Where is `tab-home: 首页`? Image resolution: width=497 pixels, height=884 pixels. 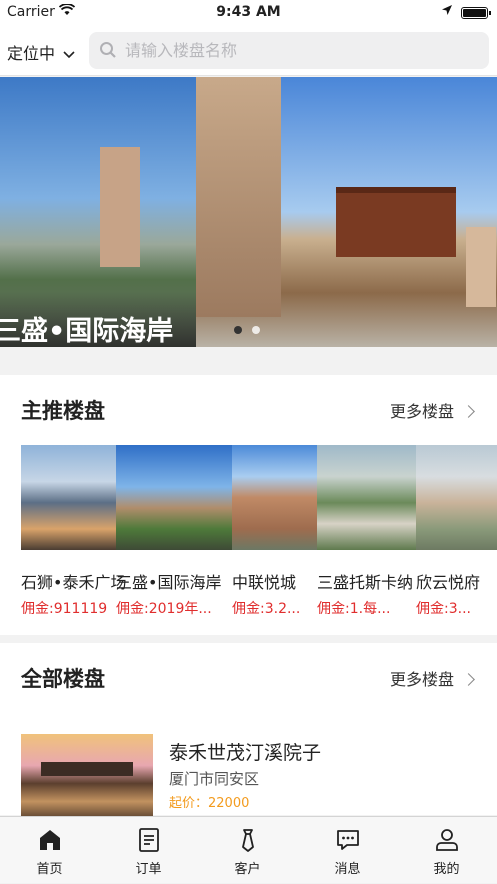 tab-home: 首页 is located at coordinates (49, 850).